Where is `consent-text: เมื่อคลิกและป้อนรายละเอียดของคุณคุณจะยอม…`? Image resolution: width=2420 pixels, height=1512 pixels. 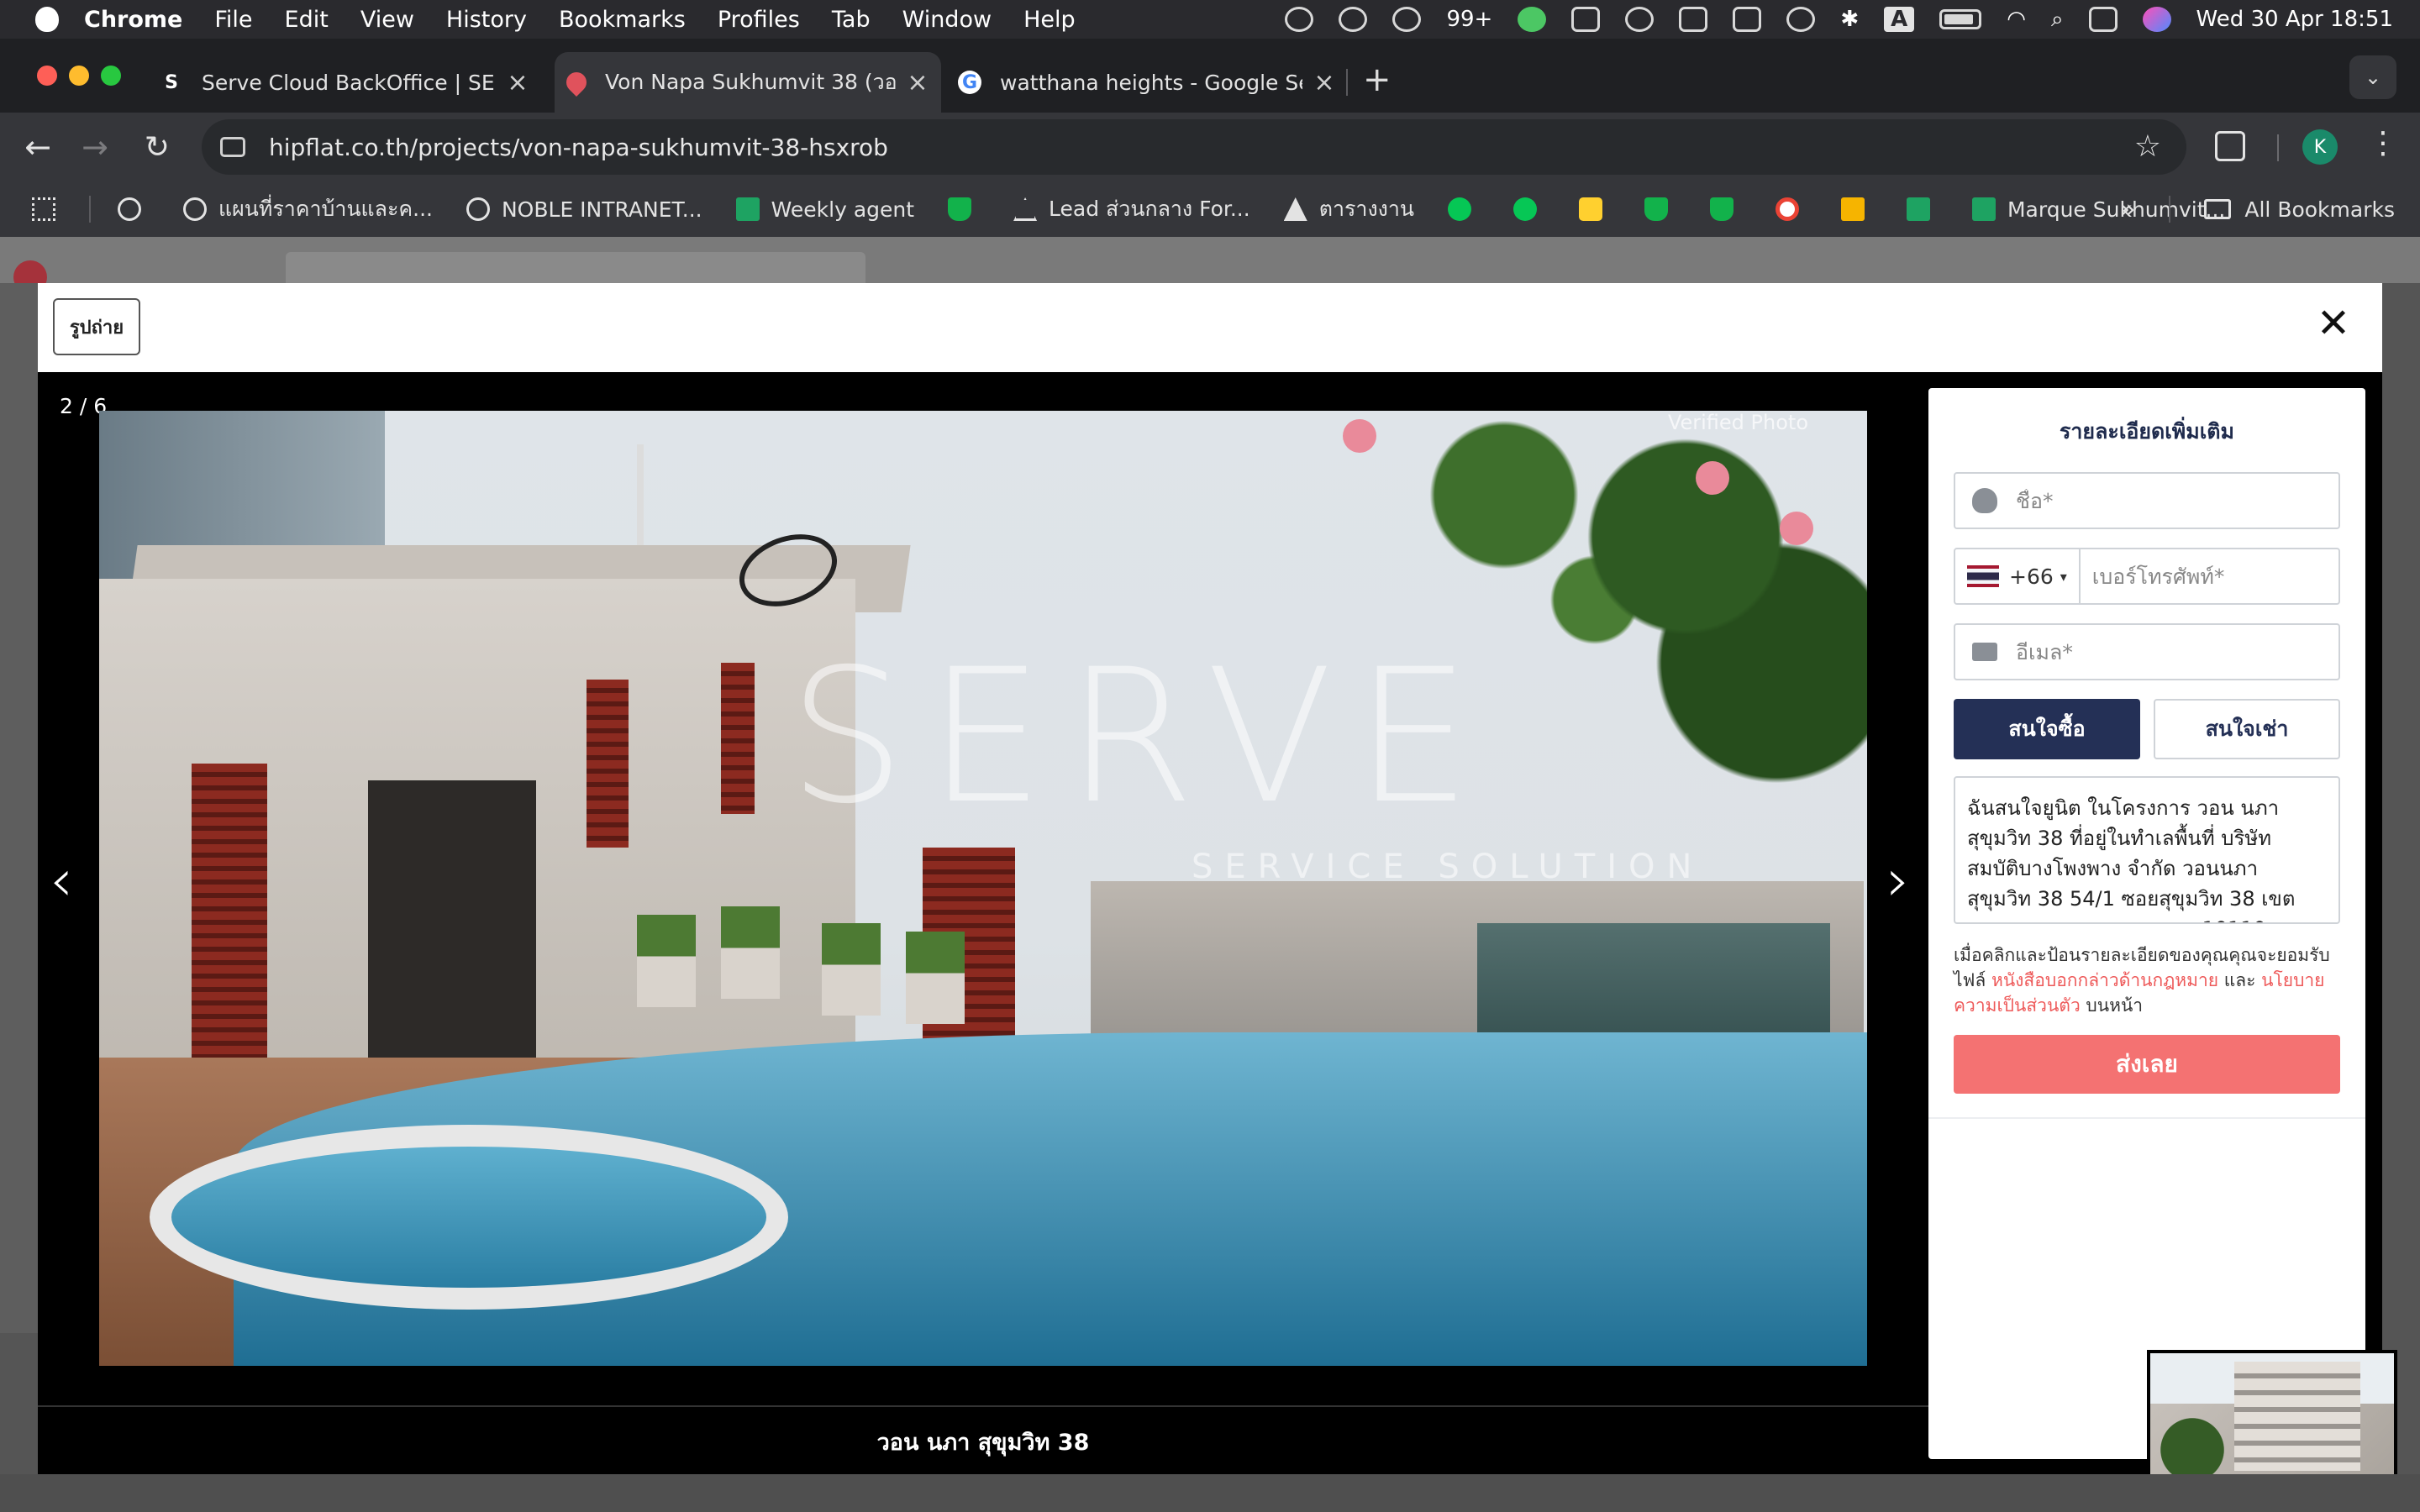 consent-text: เมื่อคลิกและป้อนรายละเอียดของคุณคุณจะยอม… is located at coordinates (2151, 980).